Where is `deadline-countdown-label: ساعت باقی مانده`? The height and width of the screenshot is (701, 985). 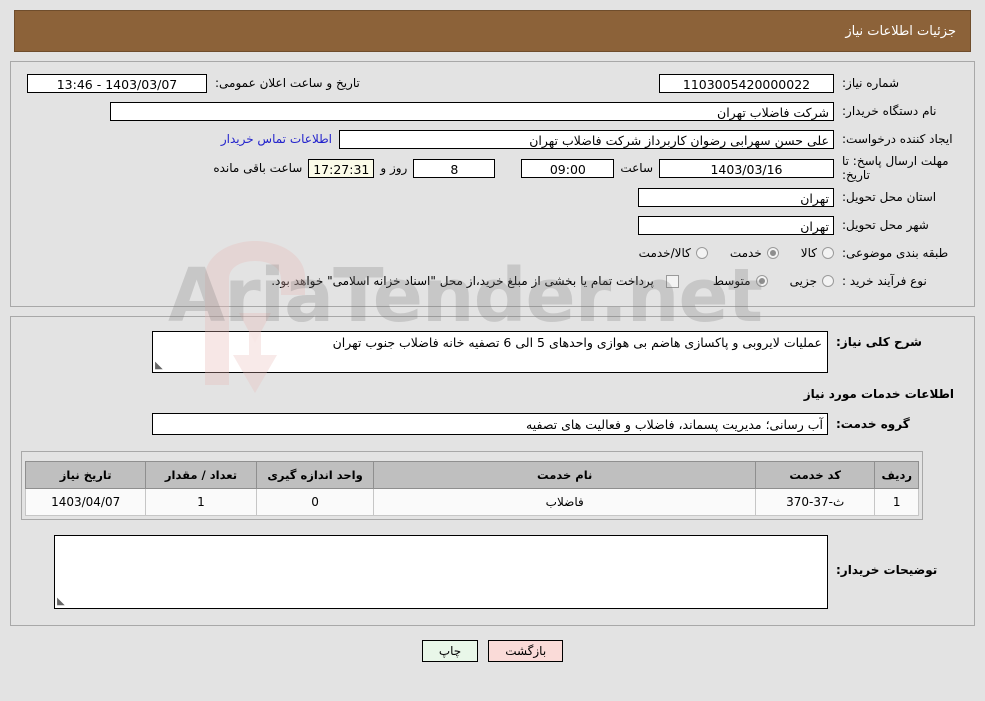 deadline-countdown-label: ساعت باقی مانده is located at coordinates (258, 168).